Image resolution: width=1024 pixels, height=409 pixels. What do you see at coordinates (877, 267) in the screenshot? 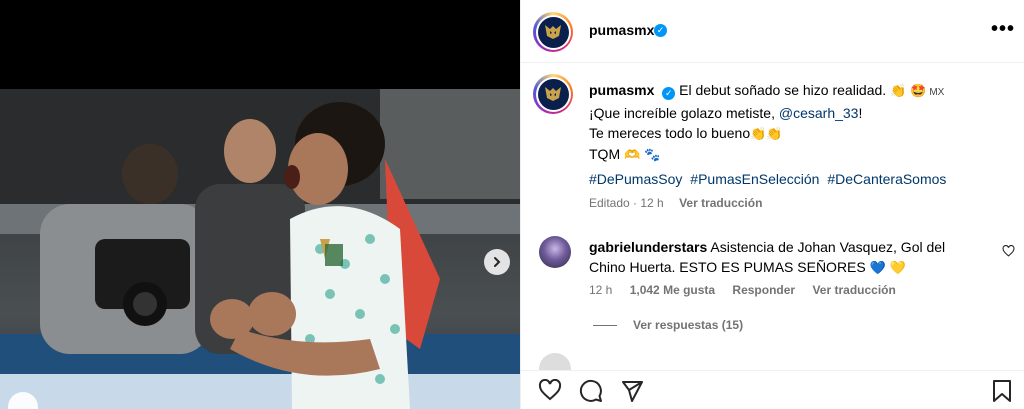
I see `blue-heart-icon: 💙` at bounding box center [877, 267].